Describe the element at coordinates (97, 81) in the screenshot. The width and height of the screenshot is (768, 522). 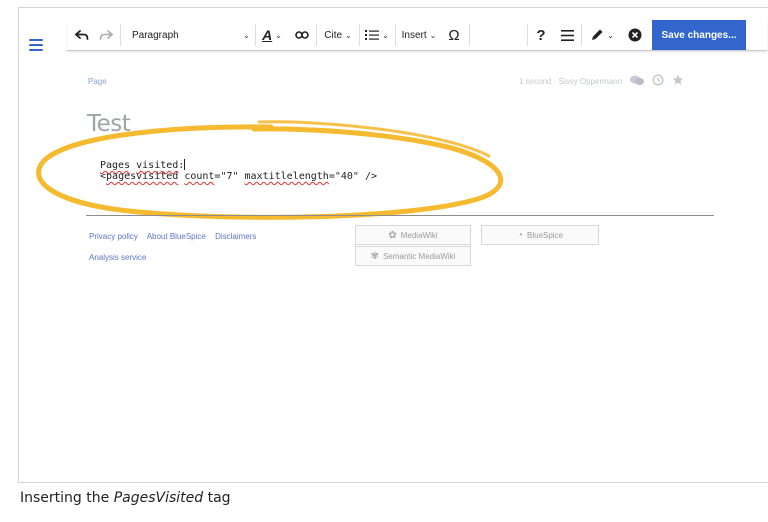
I see `page-tab: Page` at that location.